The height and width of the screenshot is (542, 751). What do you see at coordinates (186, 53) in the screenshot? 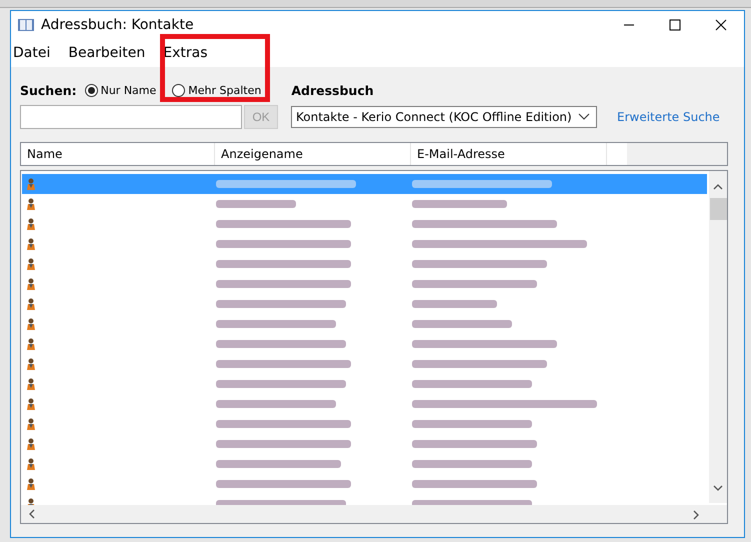
I see `menu-item: Extras` at bounding box center [186, 53].